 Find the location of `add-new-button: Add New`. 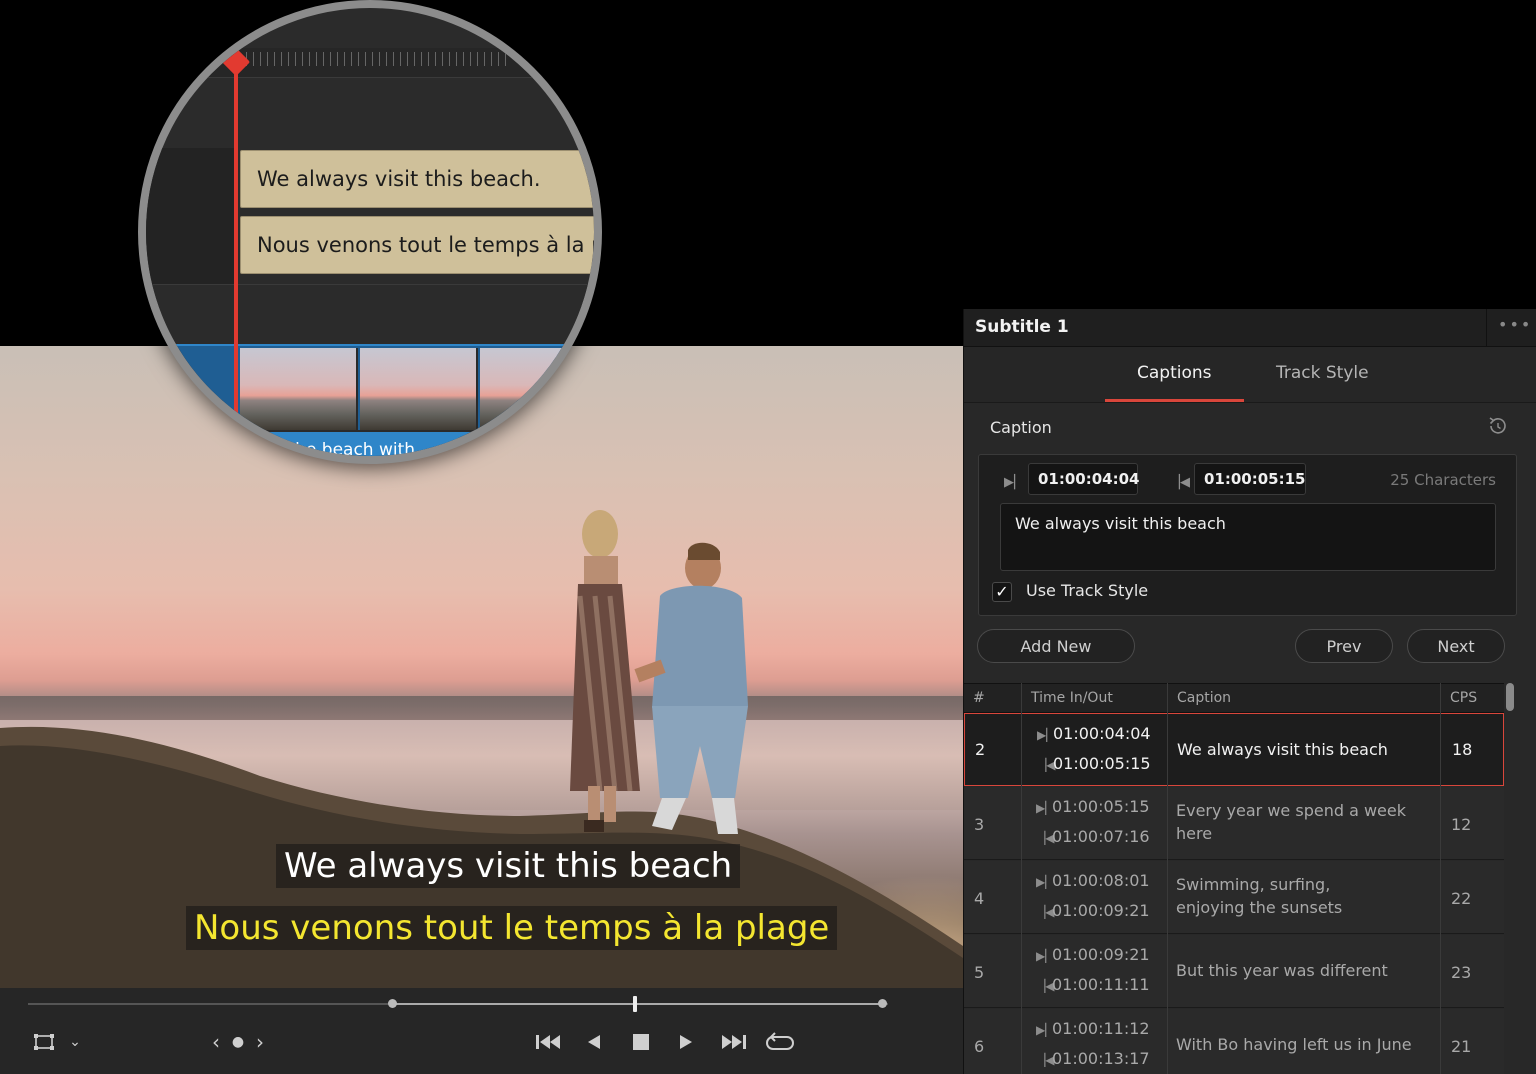

add-new-button: Add New is located at coordinates (1056, 646).